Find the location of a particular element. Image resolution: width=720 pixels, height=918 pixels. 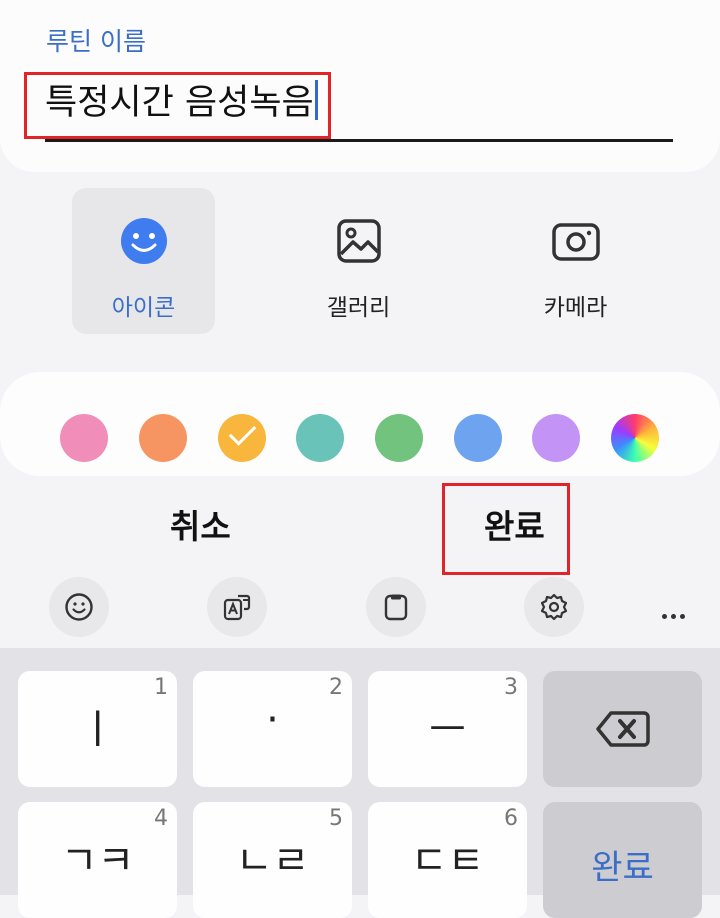

option-gallery-label: 갤러리 is located at coordinates (358, 308).